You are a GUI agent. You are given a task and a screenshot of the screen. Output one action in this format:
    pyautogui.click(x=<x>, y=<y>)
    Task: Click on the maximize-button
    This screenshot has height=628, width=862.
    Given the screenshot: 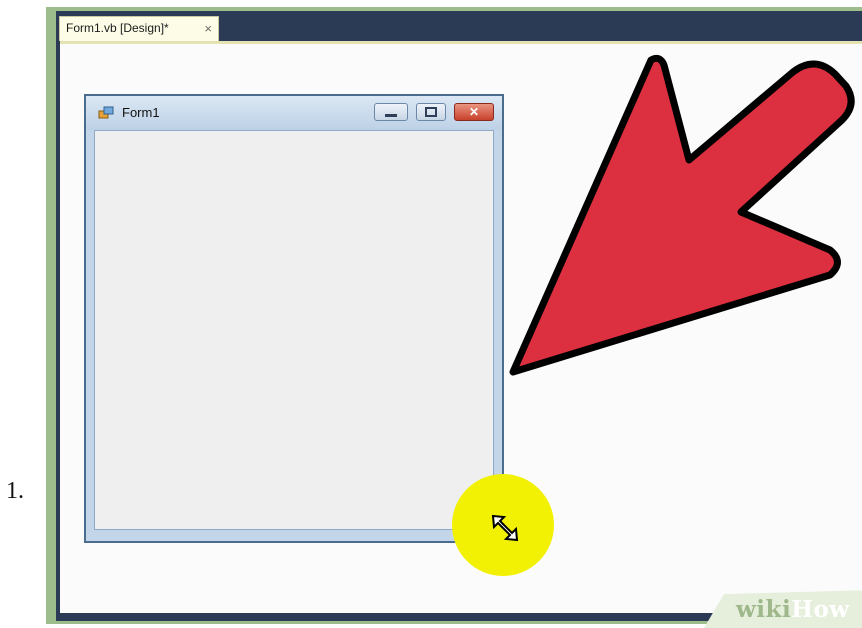 What is the action you would take?
    pyautogui.click(x=431, y=112)
    